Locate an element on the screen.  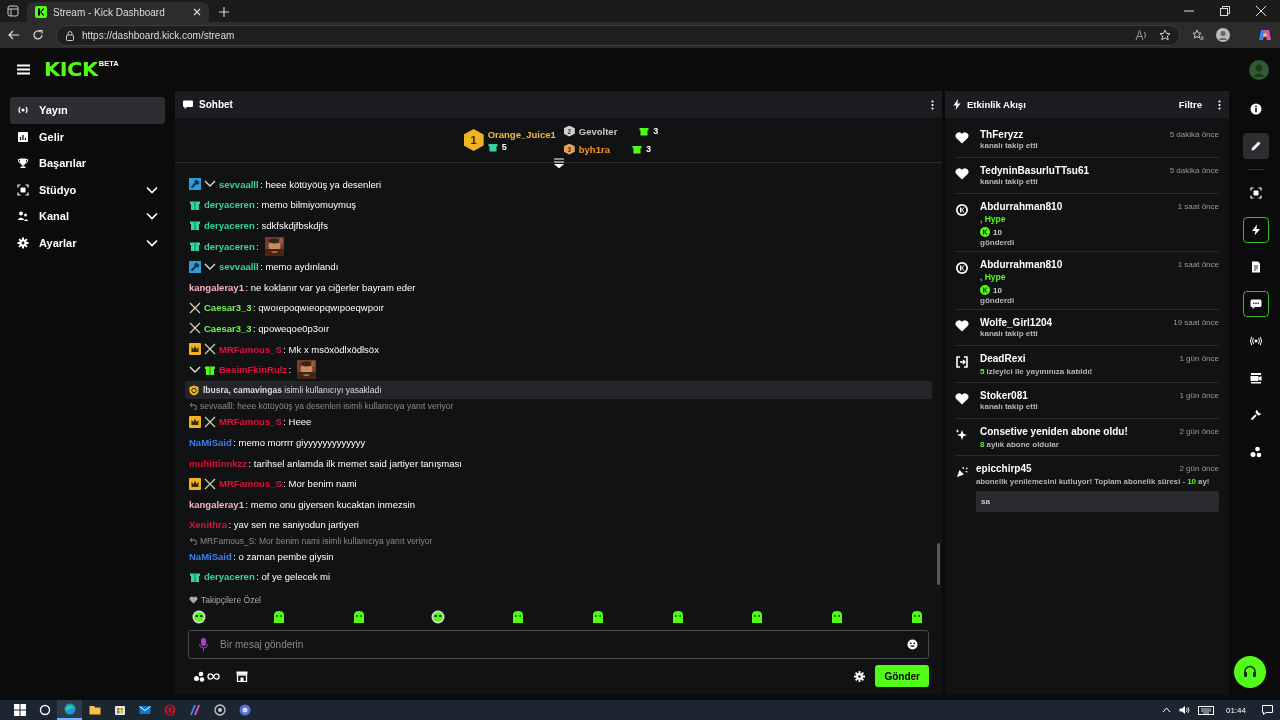
pencil-icon is located at coordinates (1256, 146).